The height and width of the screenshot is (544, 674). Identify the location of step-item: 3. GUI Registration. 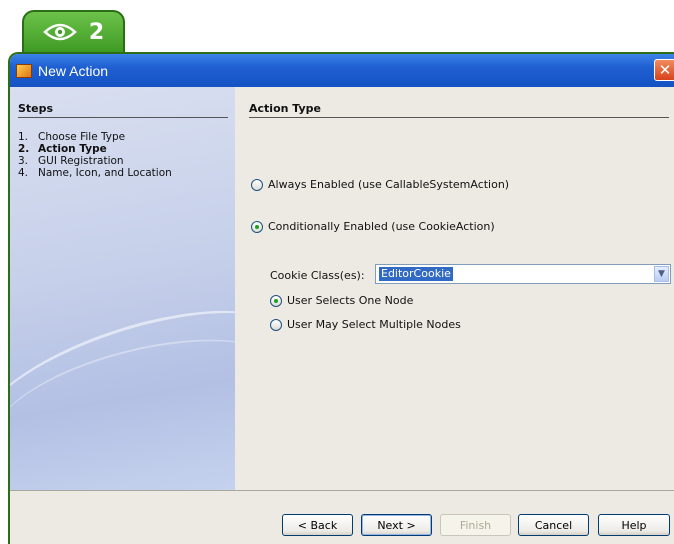
(71, 161).